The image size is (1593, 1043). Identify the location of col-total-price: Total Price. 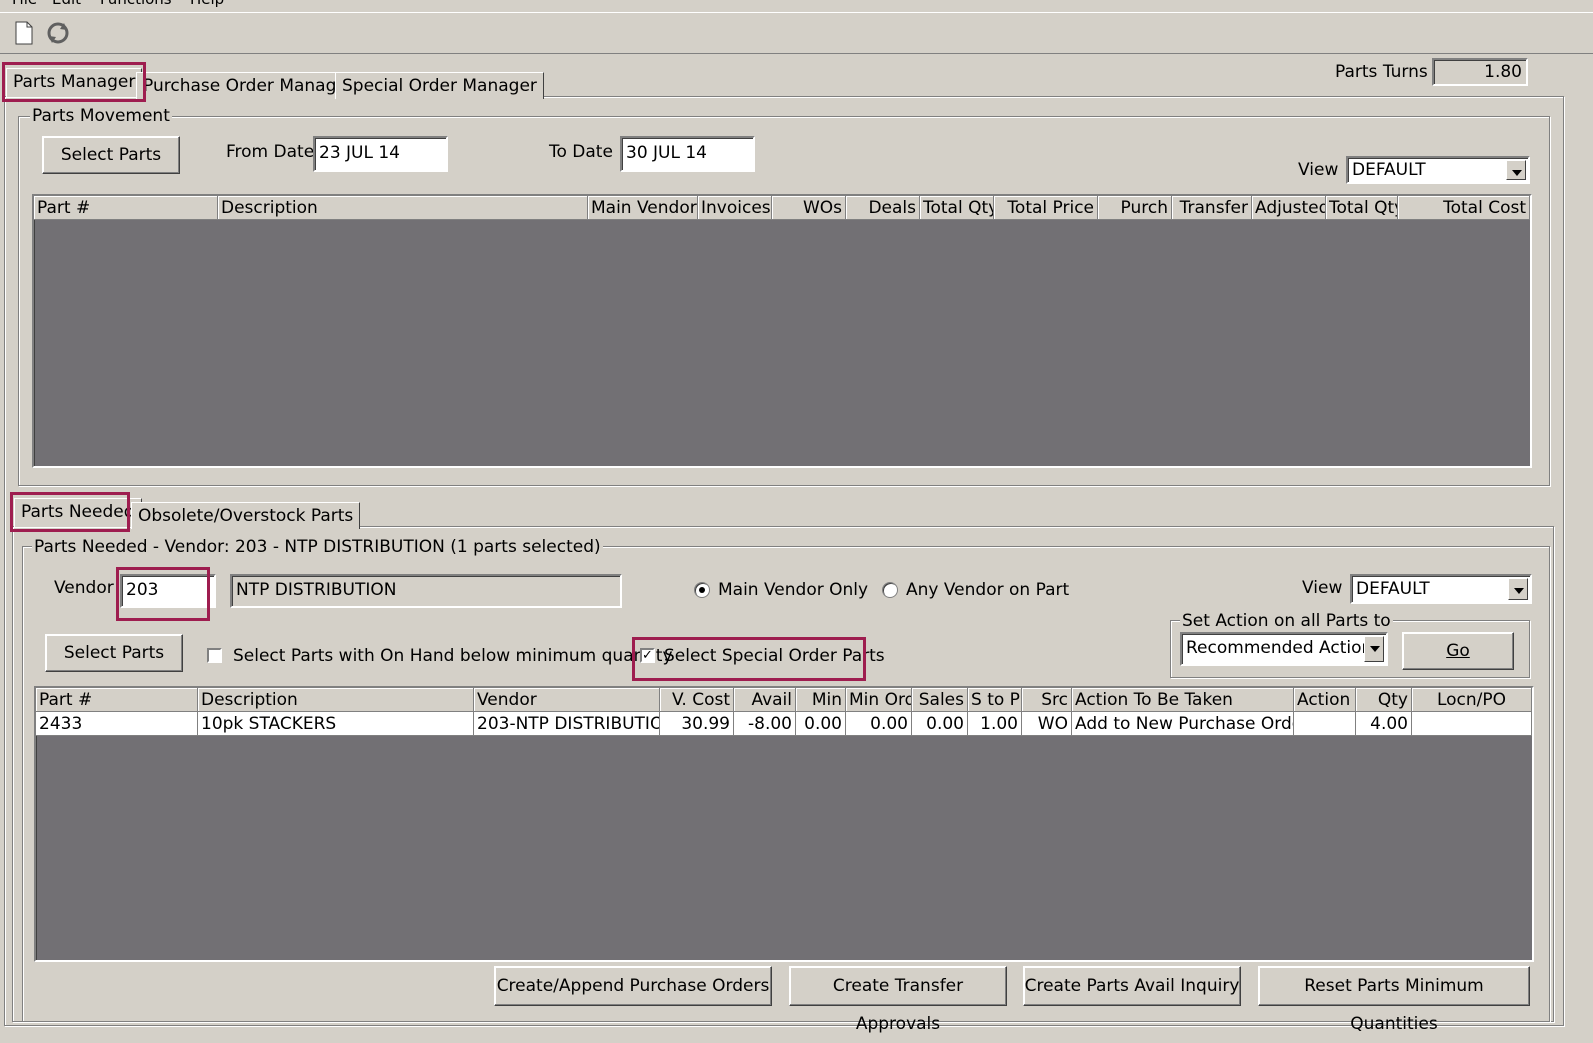
(1046, 208).